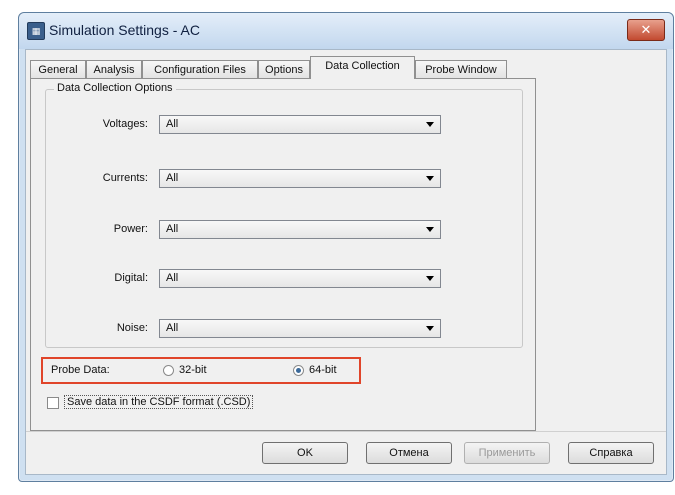 This screenshot has height=495, width=675. What do you see at coordinates (80, 370) in the screenshot?
I see `probe-data-label: Probe Data:` at bounding box center [80, 370].